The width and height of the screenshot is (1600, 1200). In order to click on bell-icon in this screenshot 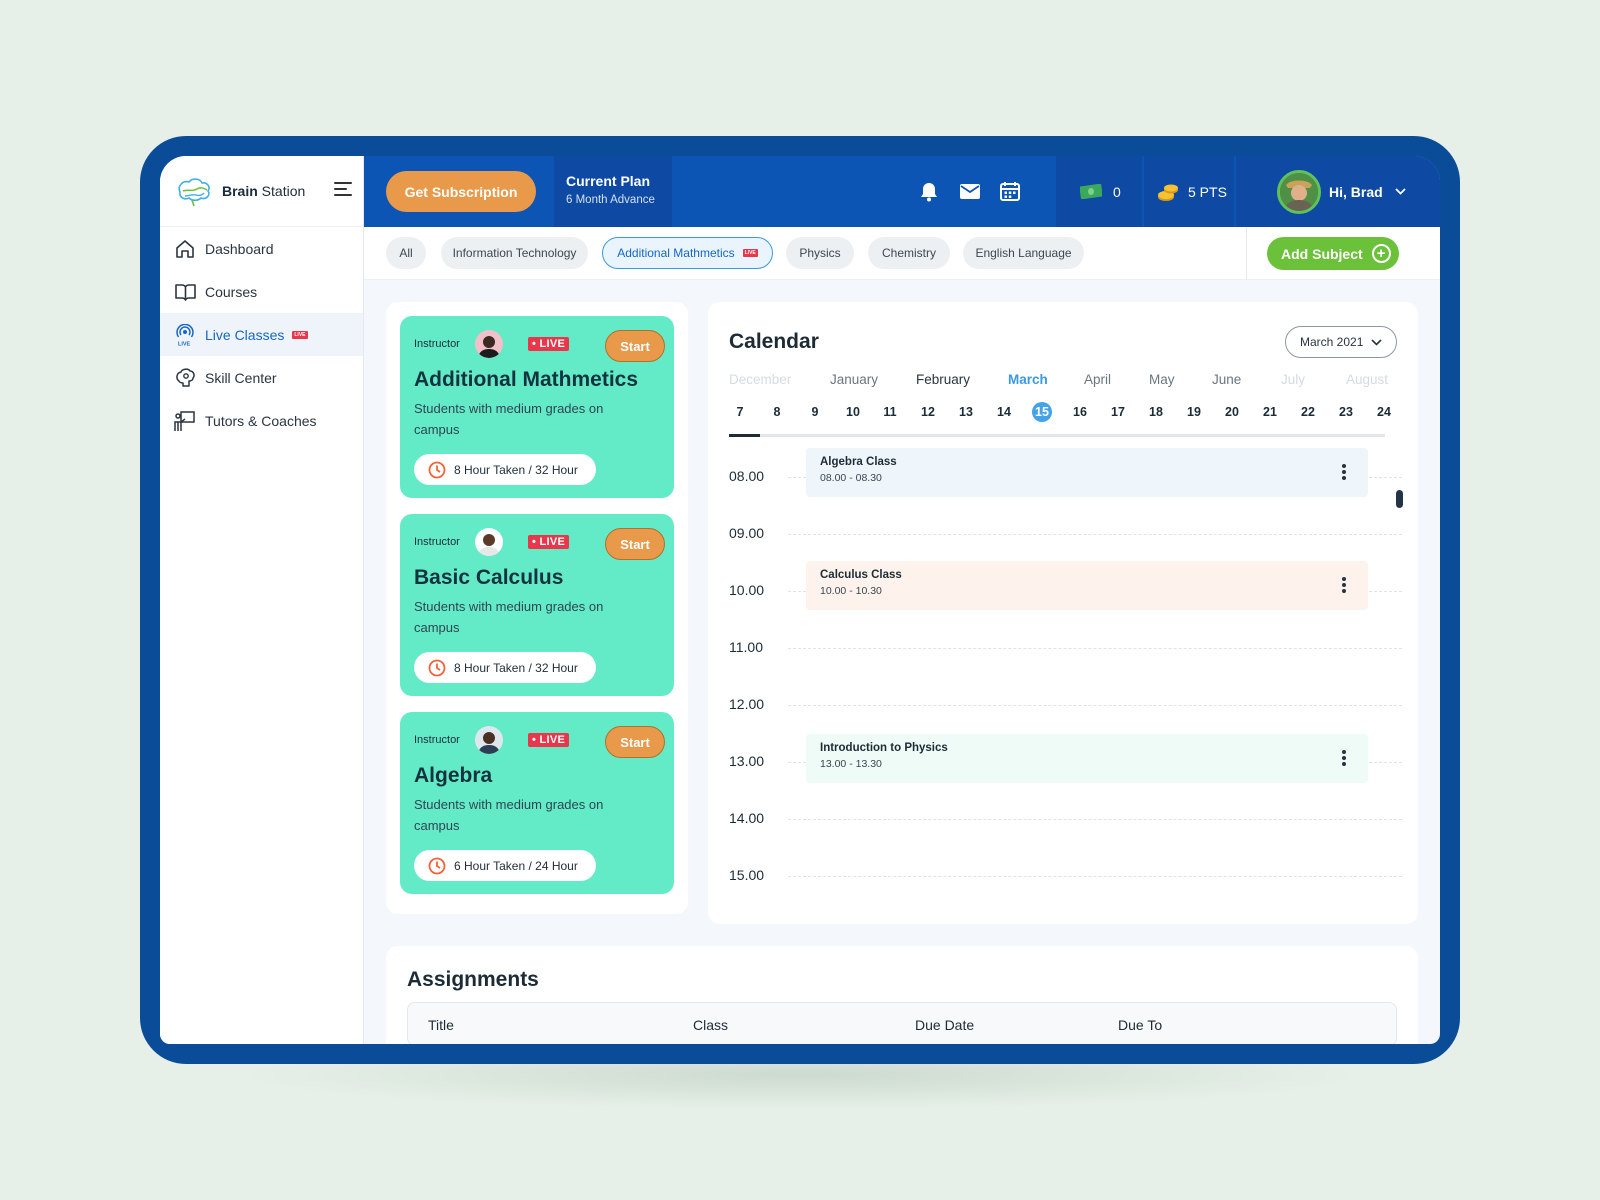, I will do `click(930, 192)`.